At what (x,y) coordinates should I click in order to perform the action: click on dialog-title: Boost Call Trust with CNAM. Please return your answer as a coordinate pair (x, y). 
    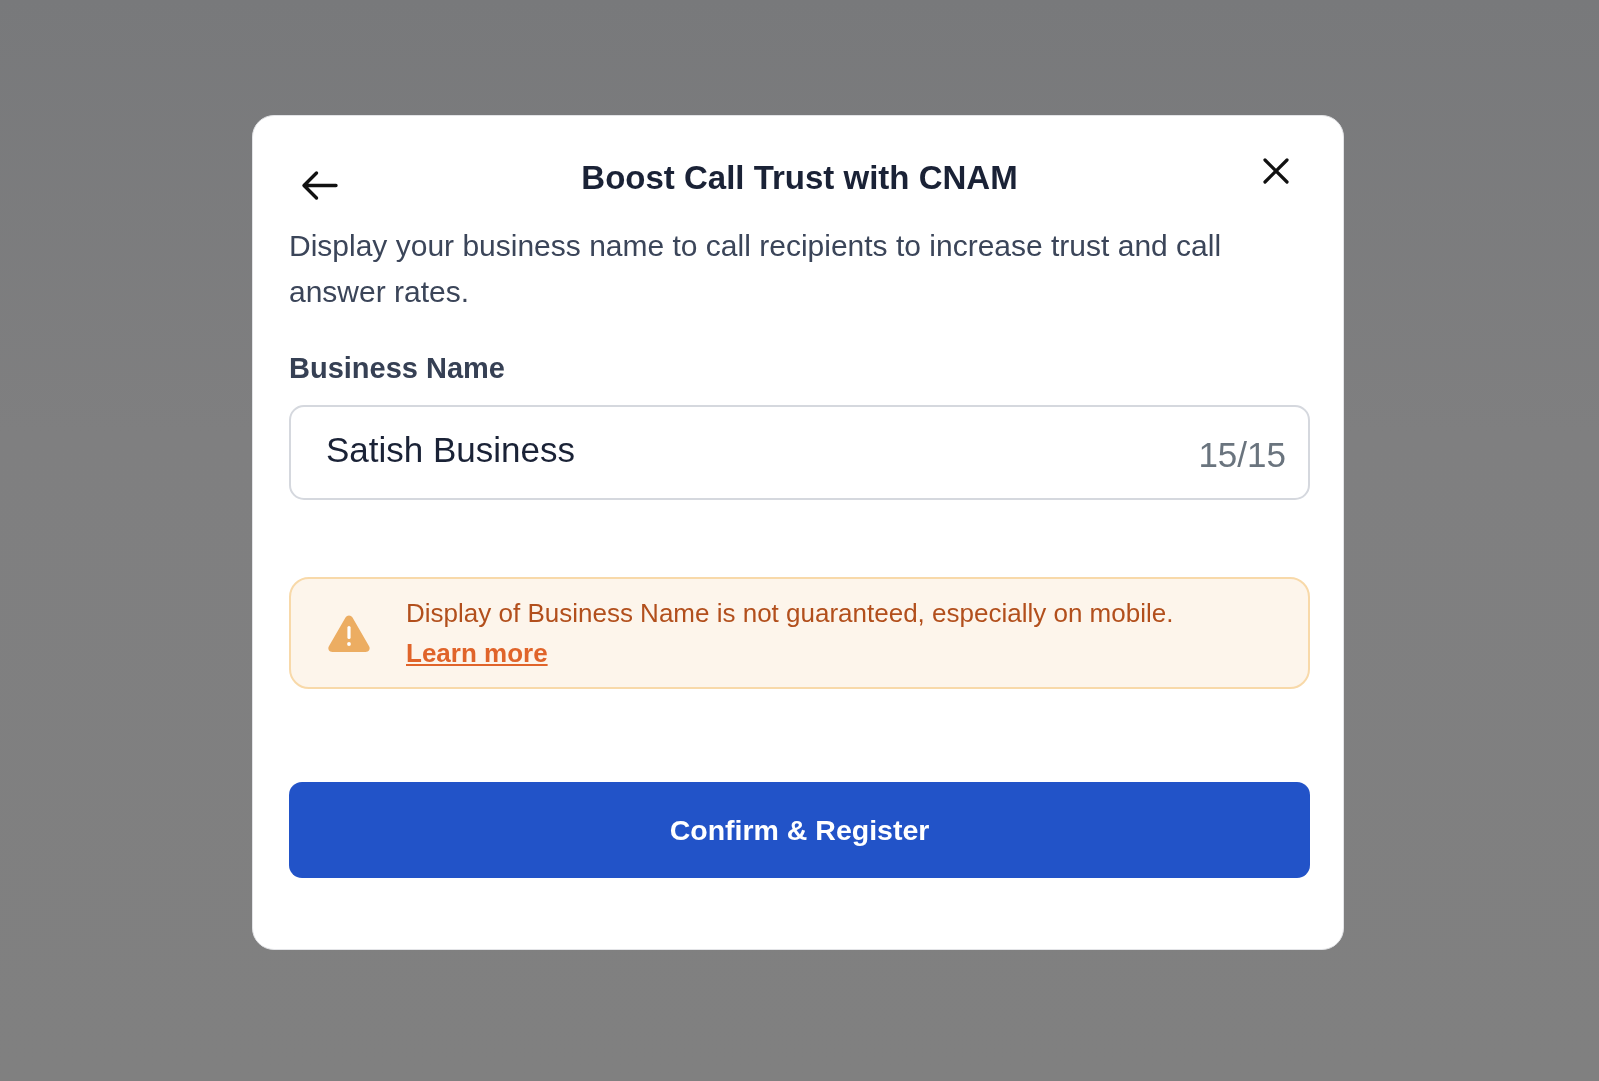
    Looking at the image, I should click on (799, 178).